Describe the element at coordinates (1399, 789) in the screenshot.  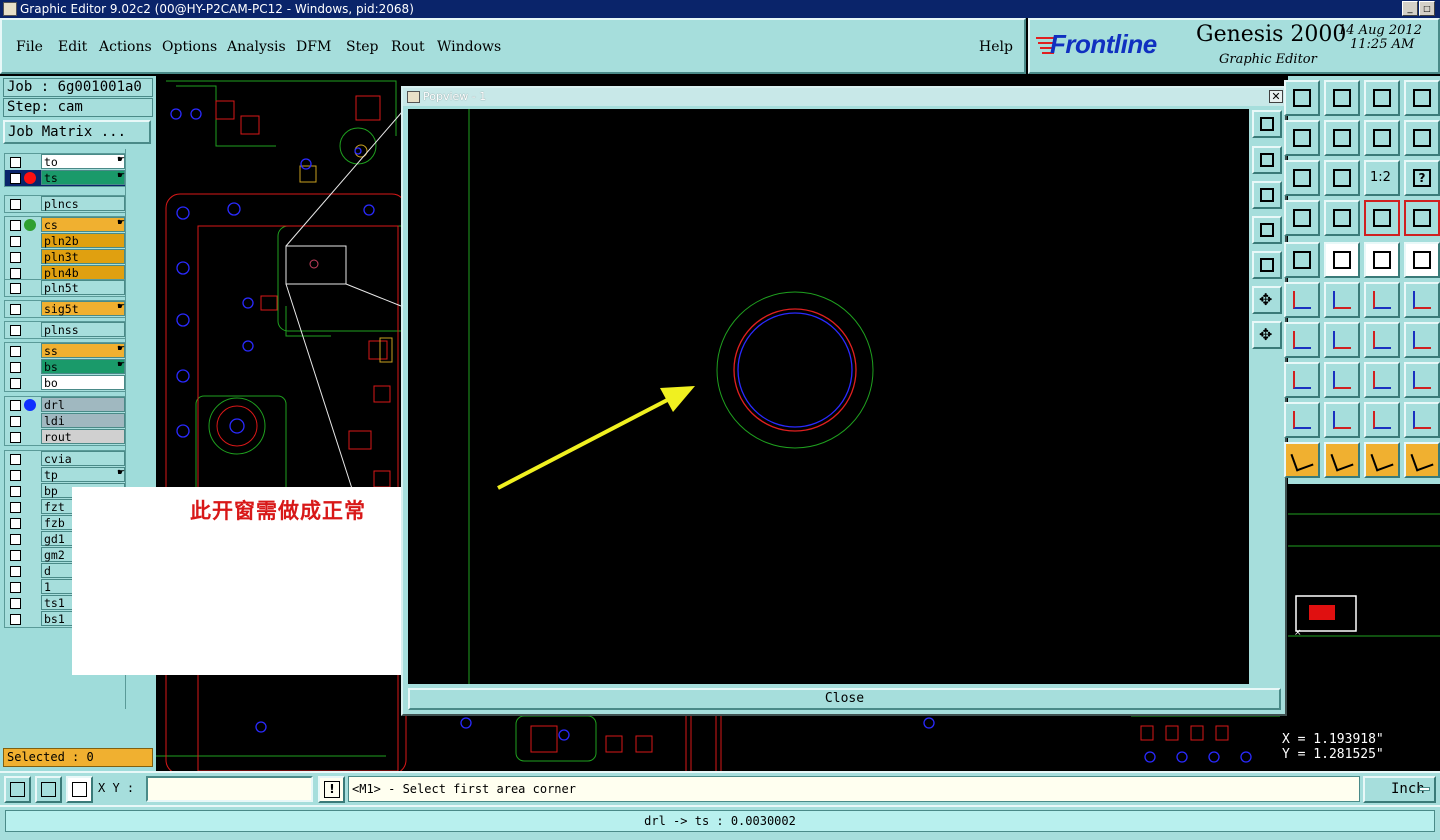
I see `units-dropdown: Inch` at that location.